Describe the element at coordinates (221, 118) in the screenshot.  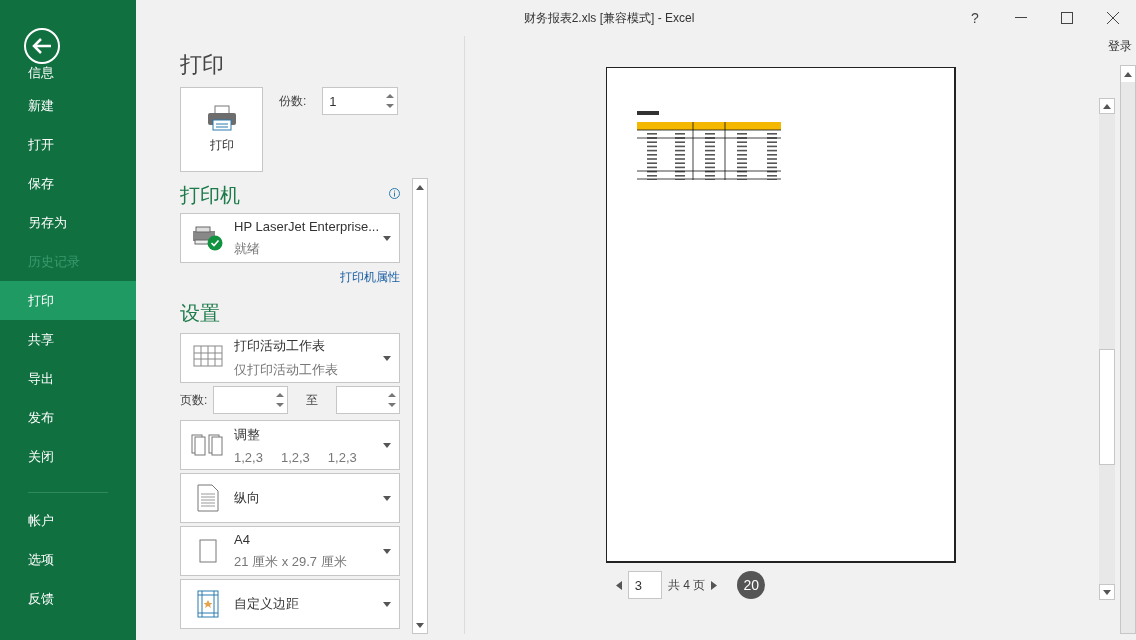
I see `printer-icon` at that location.